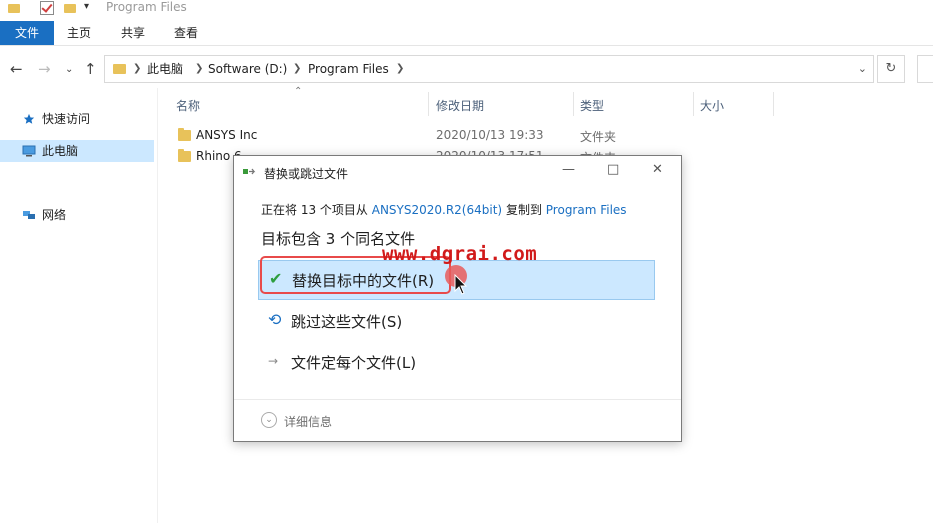 The image size is (933, 523). What do you see at coordinates (348, 69) in the screenshot?
I see `breadcrumb-program-files: Program Files` at bounding box center [348, 69].